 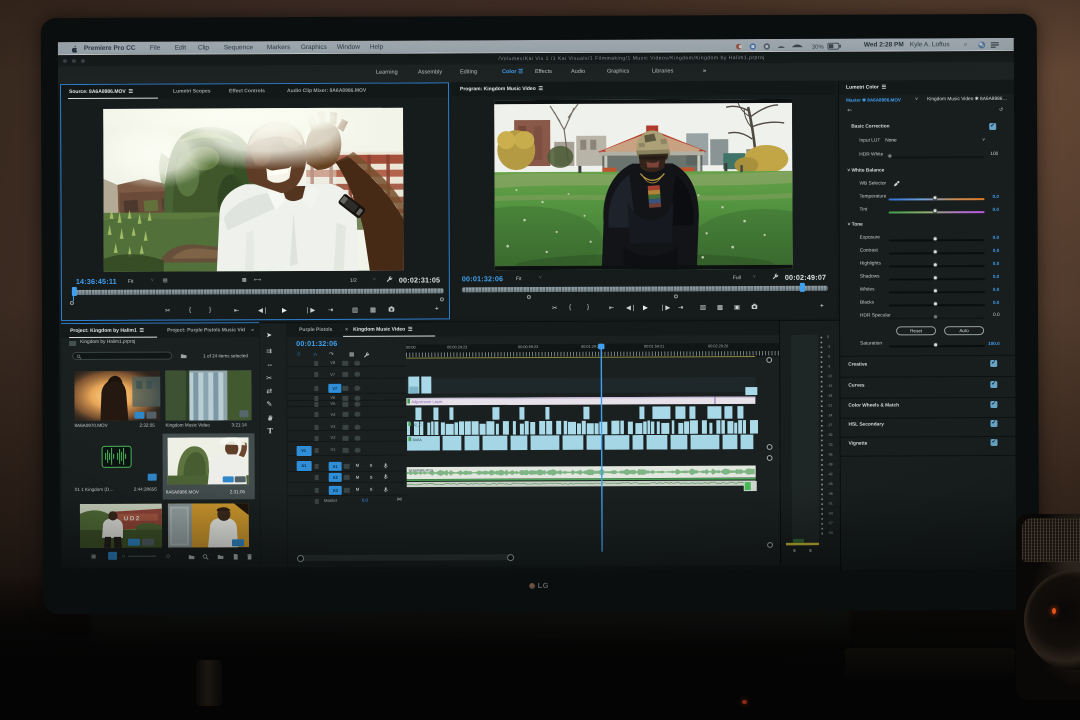 I want to click on svg-text: -54, so click(x=830, y=513).